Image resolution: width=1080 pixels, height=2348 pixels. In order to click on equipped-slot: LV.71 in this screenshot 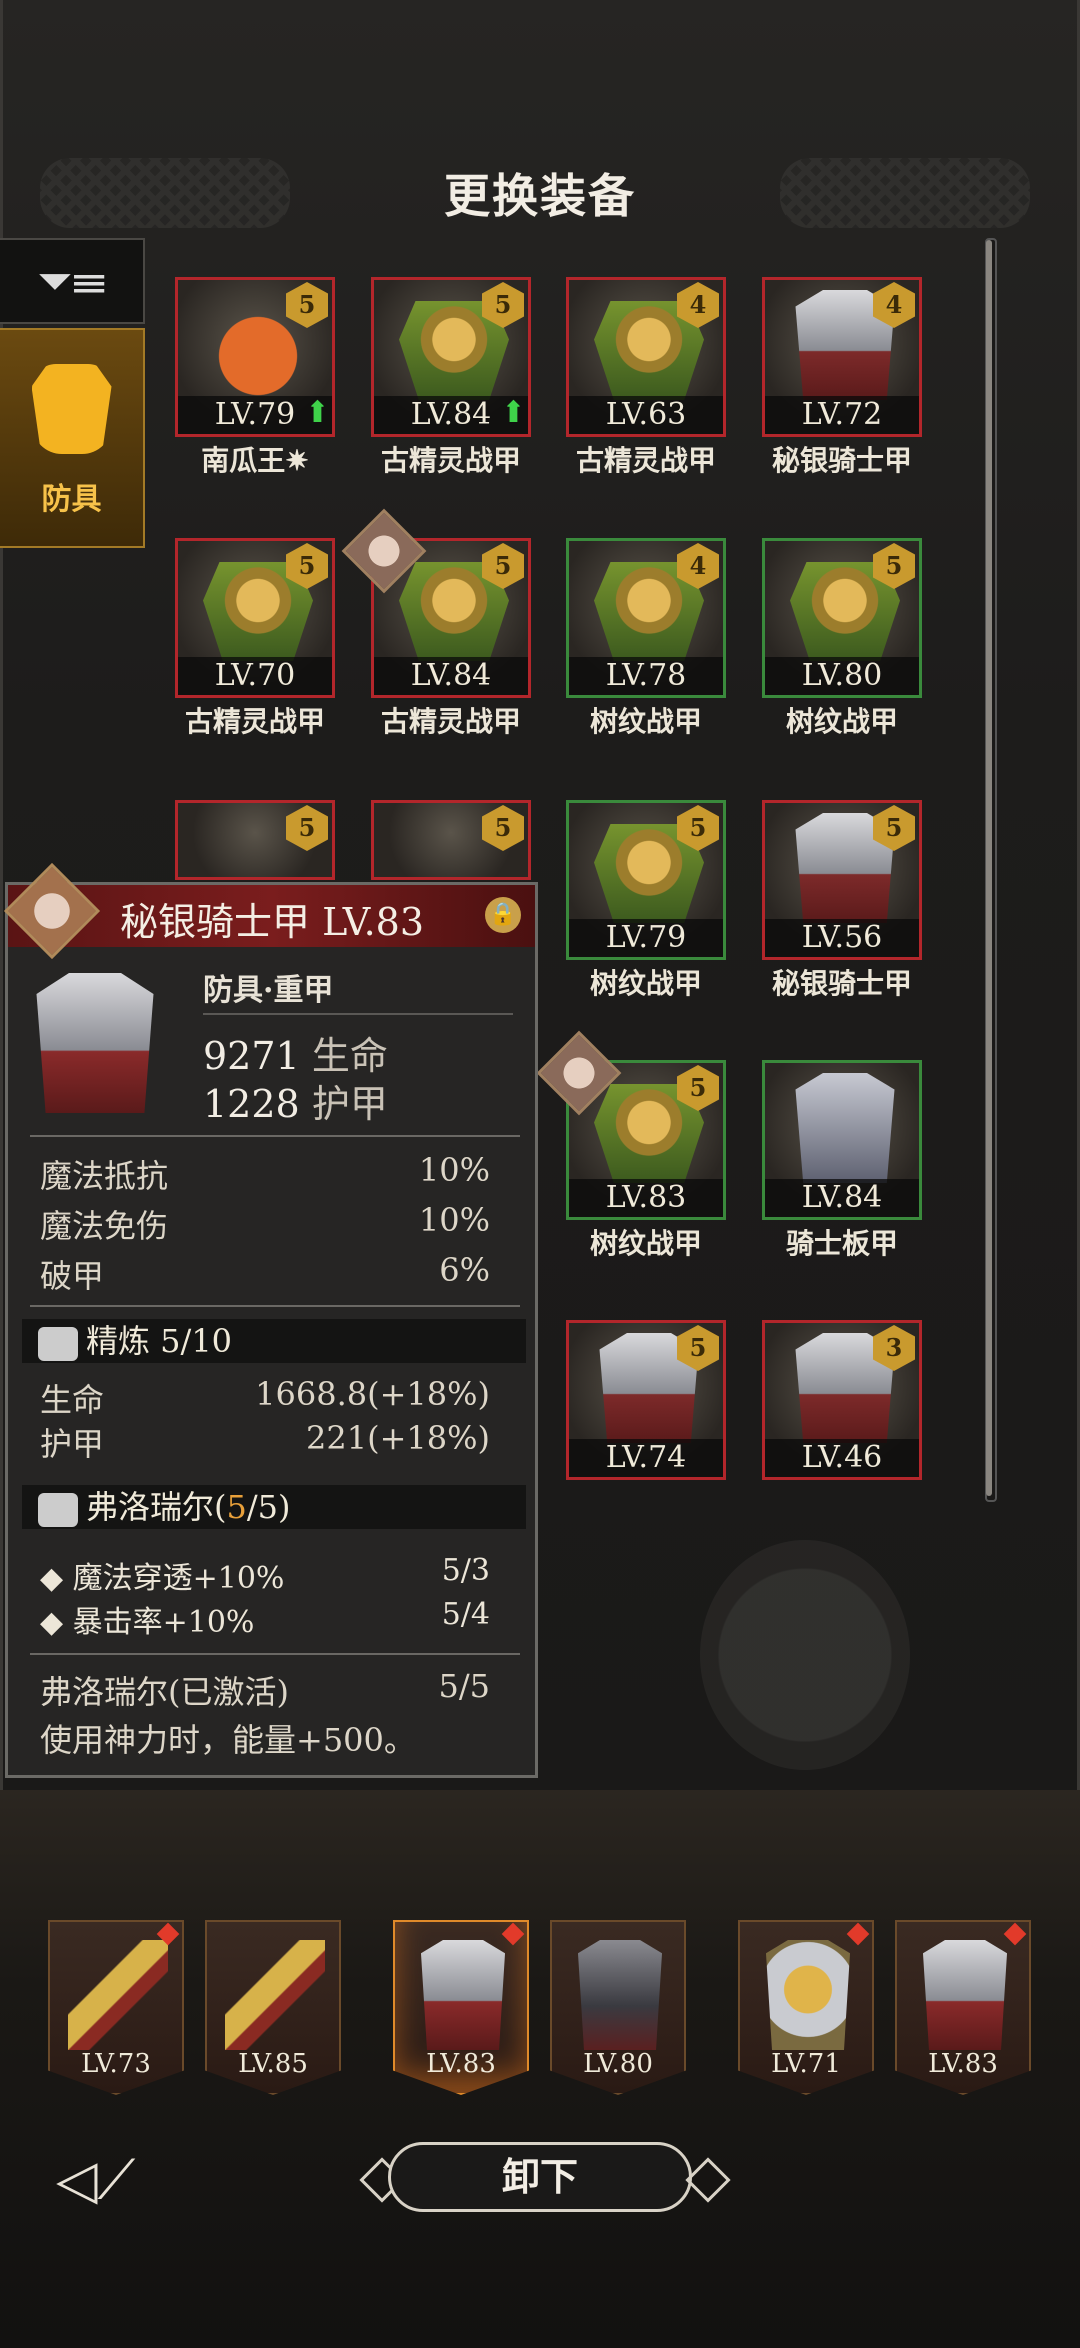, I will do `click(806, 2007)`.